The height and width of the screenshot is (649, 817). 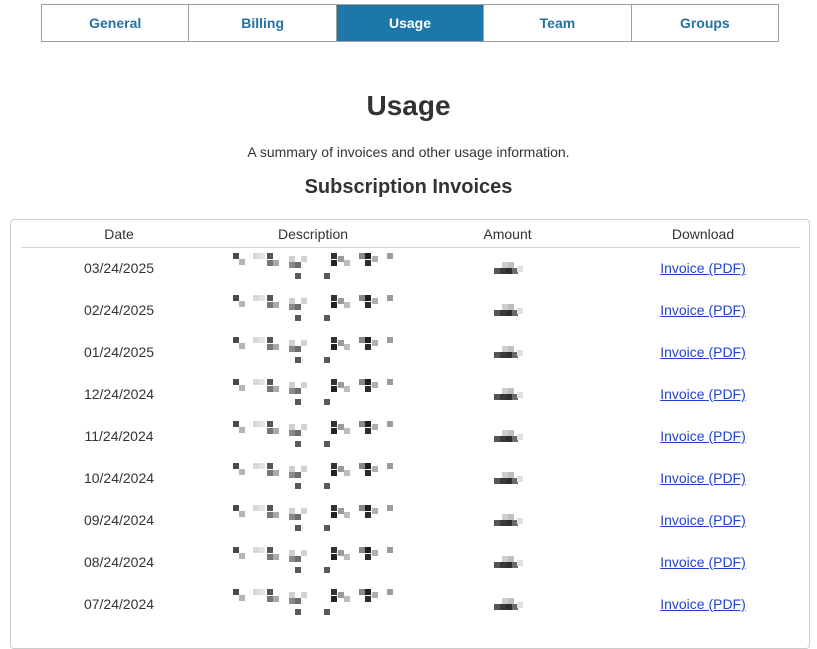 I want to click on column-header-description: Description, so click(x=313, y=235).